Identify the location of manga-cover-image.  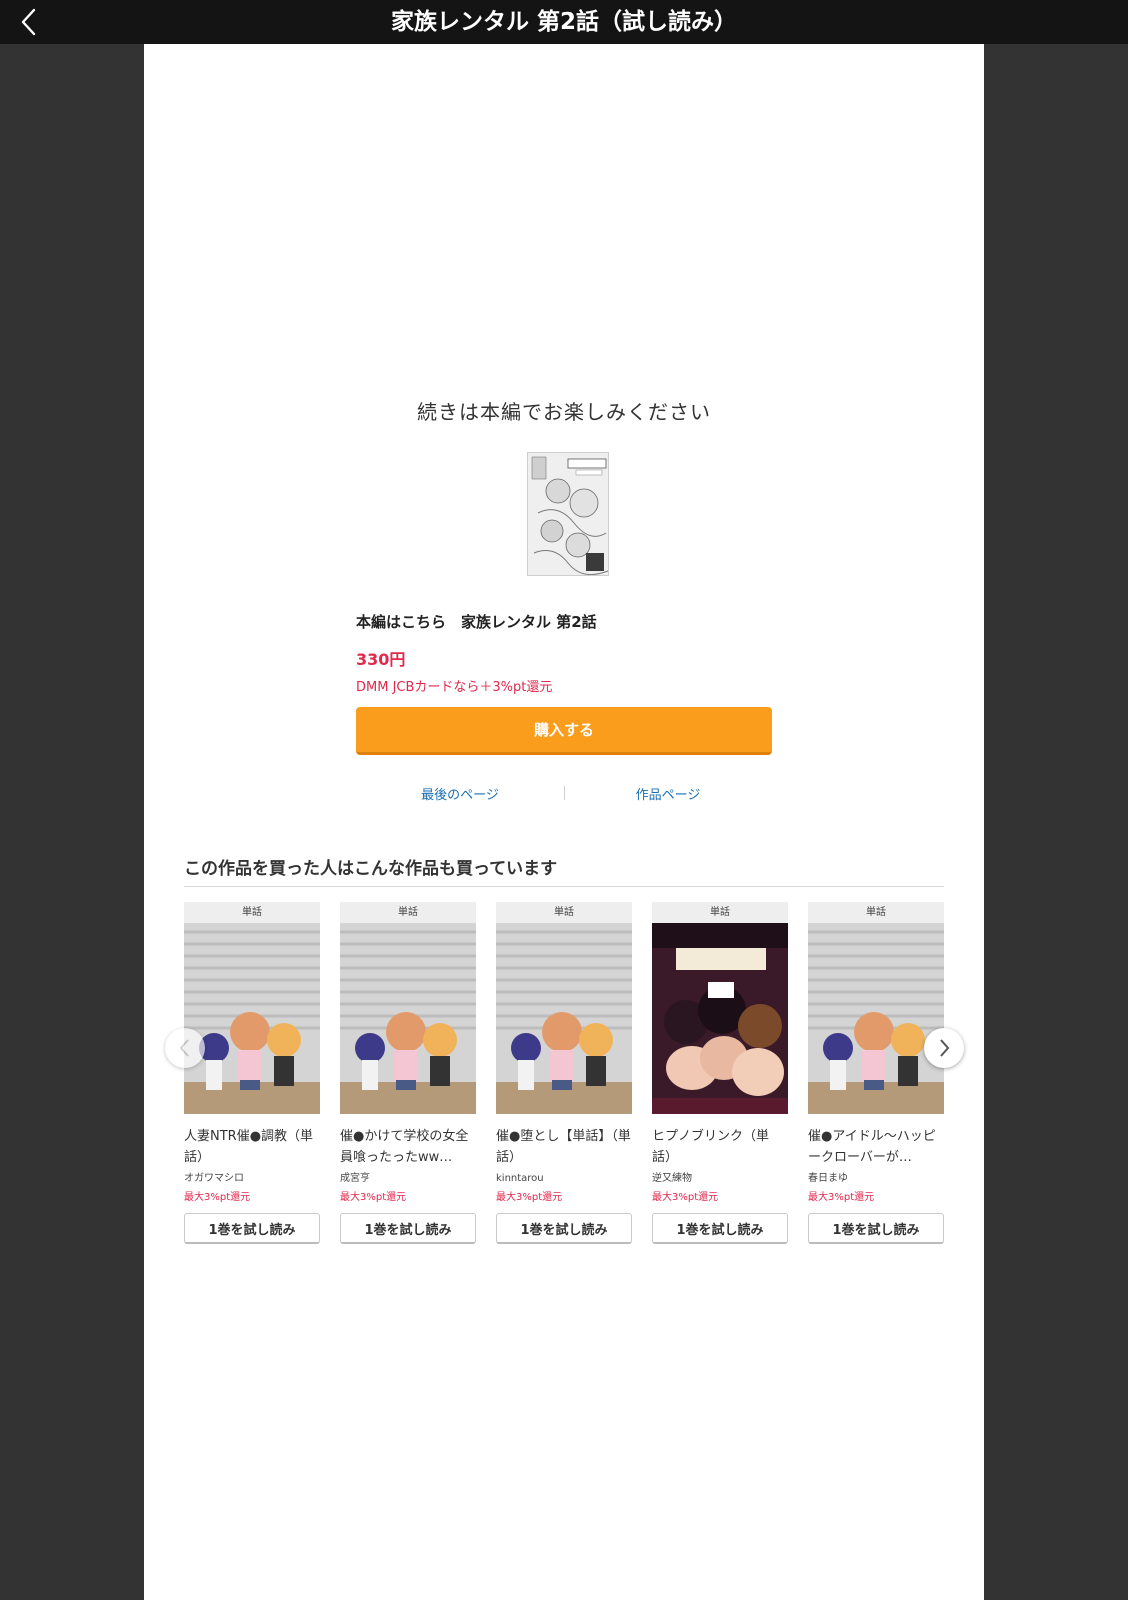
(568, 514).